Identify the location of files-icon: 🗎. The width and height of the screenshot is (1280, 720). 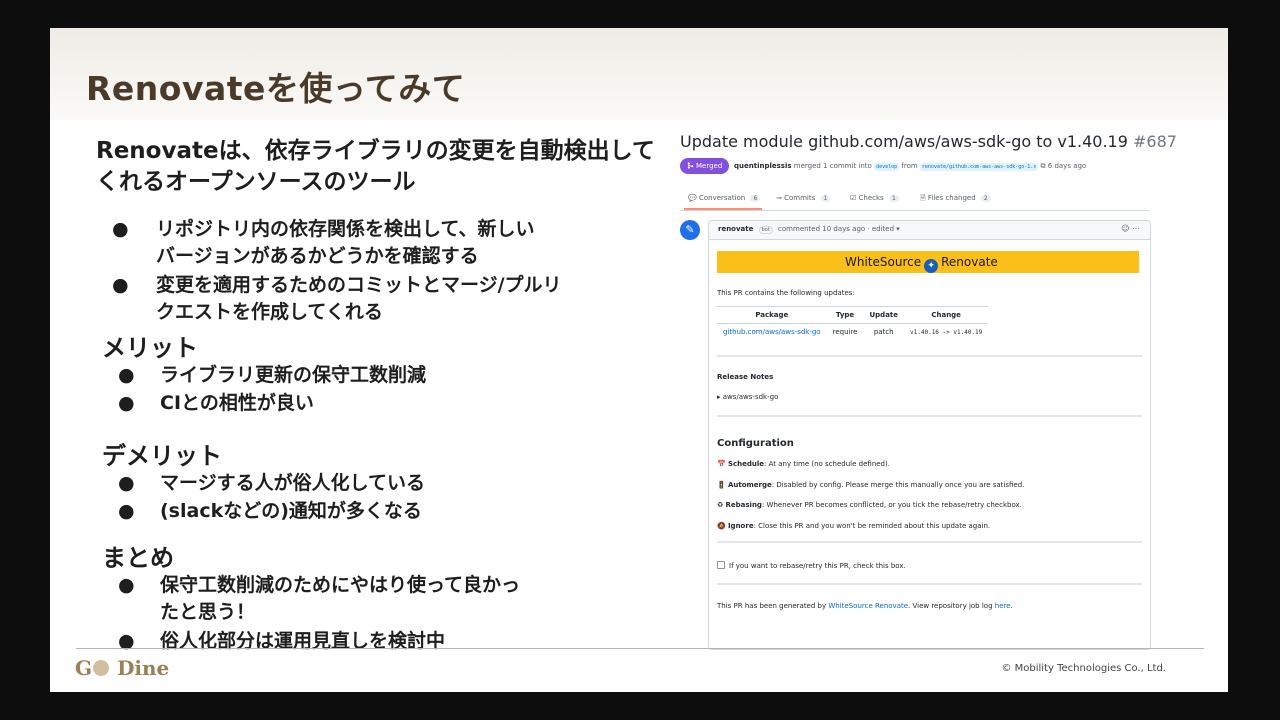
(923, 198).